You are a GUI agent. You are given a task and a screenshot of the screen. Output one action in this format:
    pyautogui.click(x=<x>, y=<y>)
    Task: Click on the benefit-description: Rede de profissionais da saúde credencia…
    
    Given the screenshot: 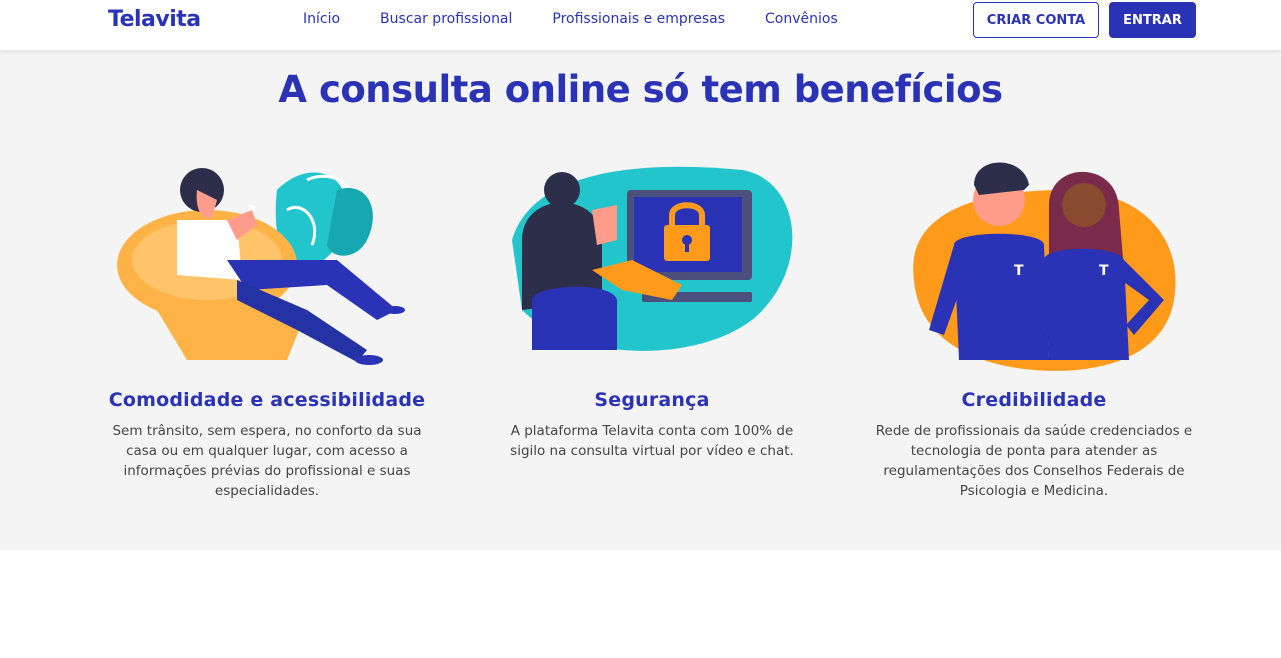 What is the action you would take?
    pyautogui.click(x=1034, y=461)
    